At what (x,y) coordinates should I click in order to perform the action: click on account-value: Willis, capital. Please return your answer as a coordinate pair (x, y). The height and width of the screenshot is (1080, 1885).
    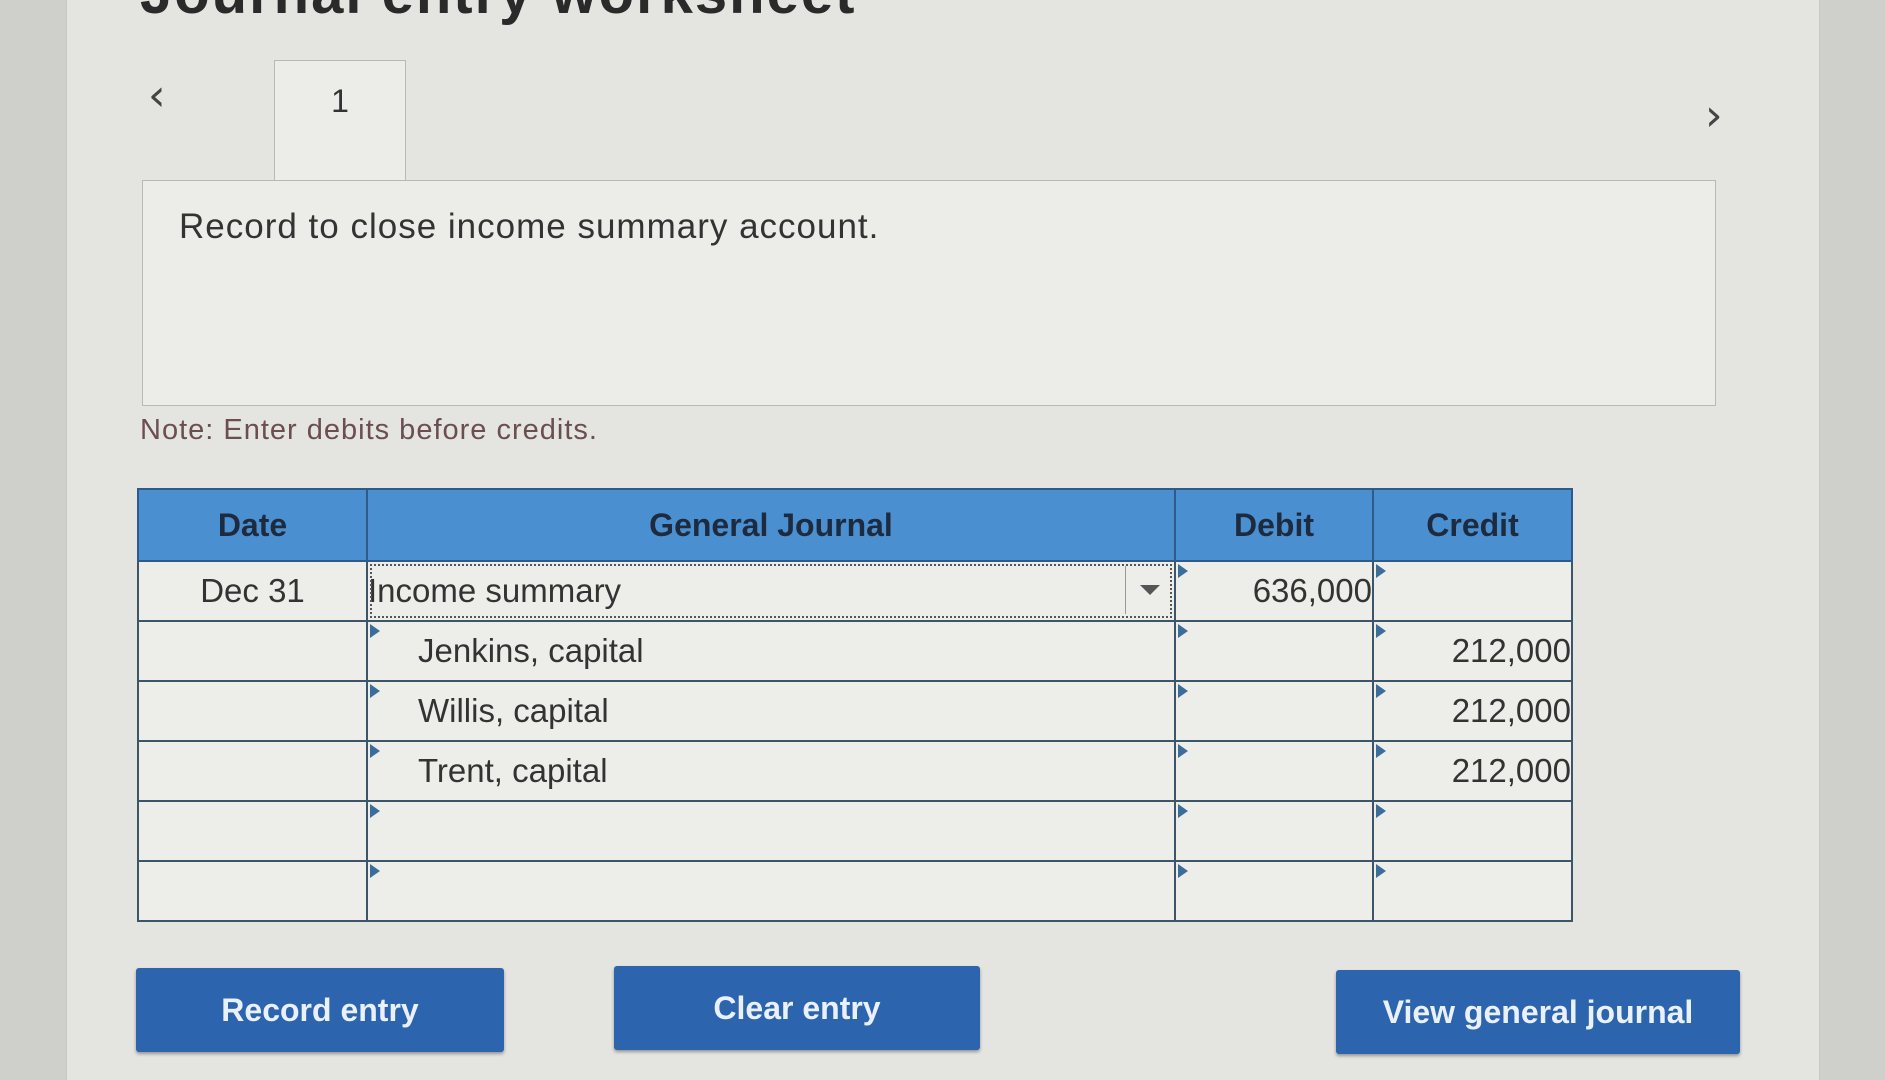
    Looking at the image, I should click on (513, 710).